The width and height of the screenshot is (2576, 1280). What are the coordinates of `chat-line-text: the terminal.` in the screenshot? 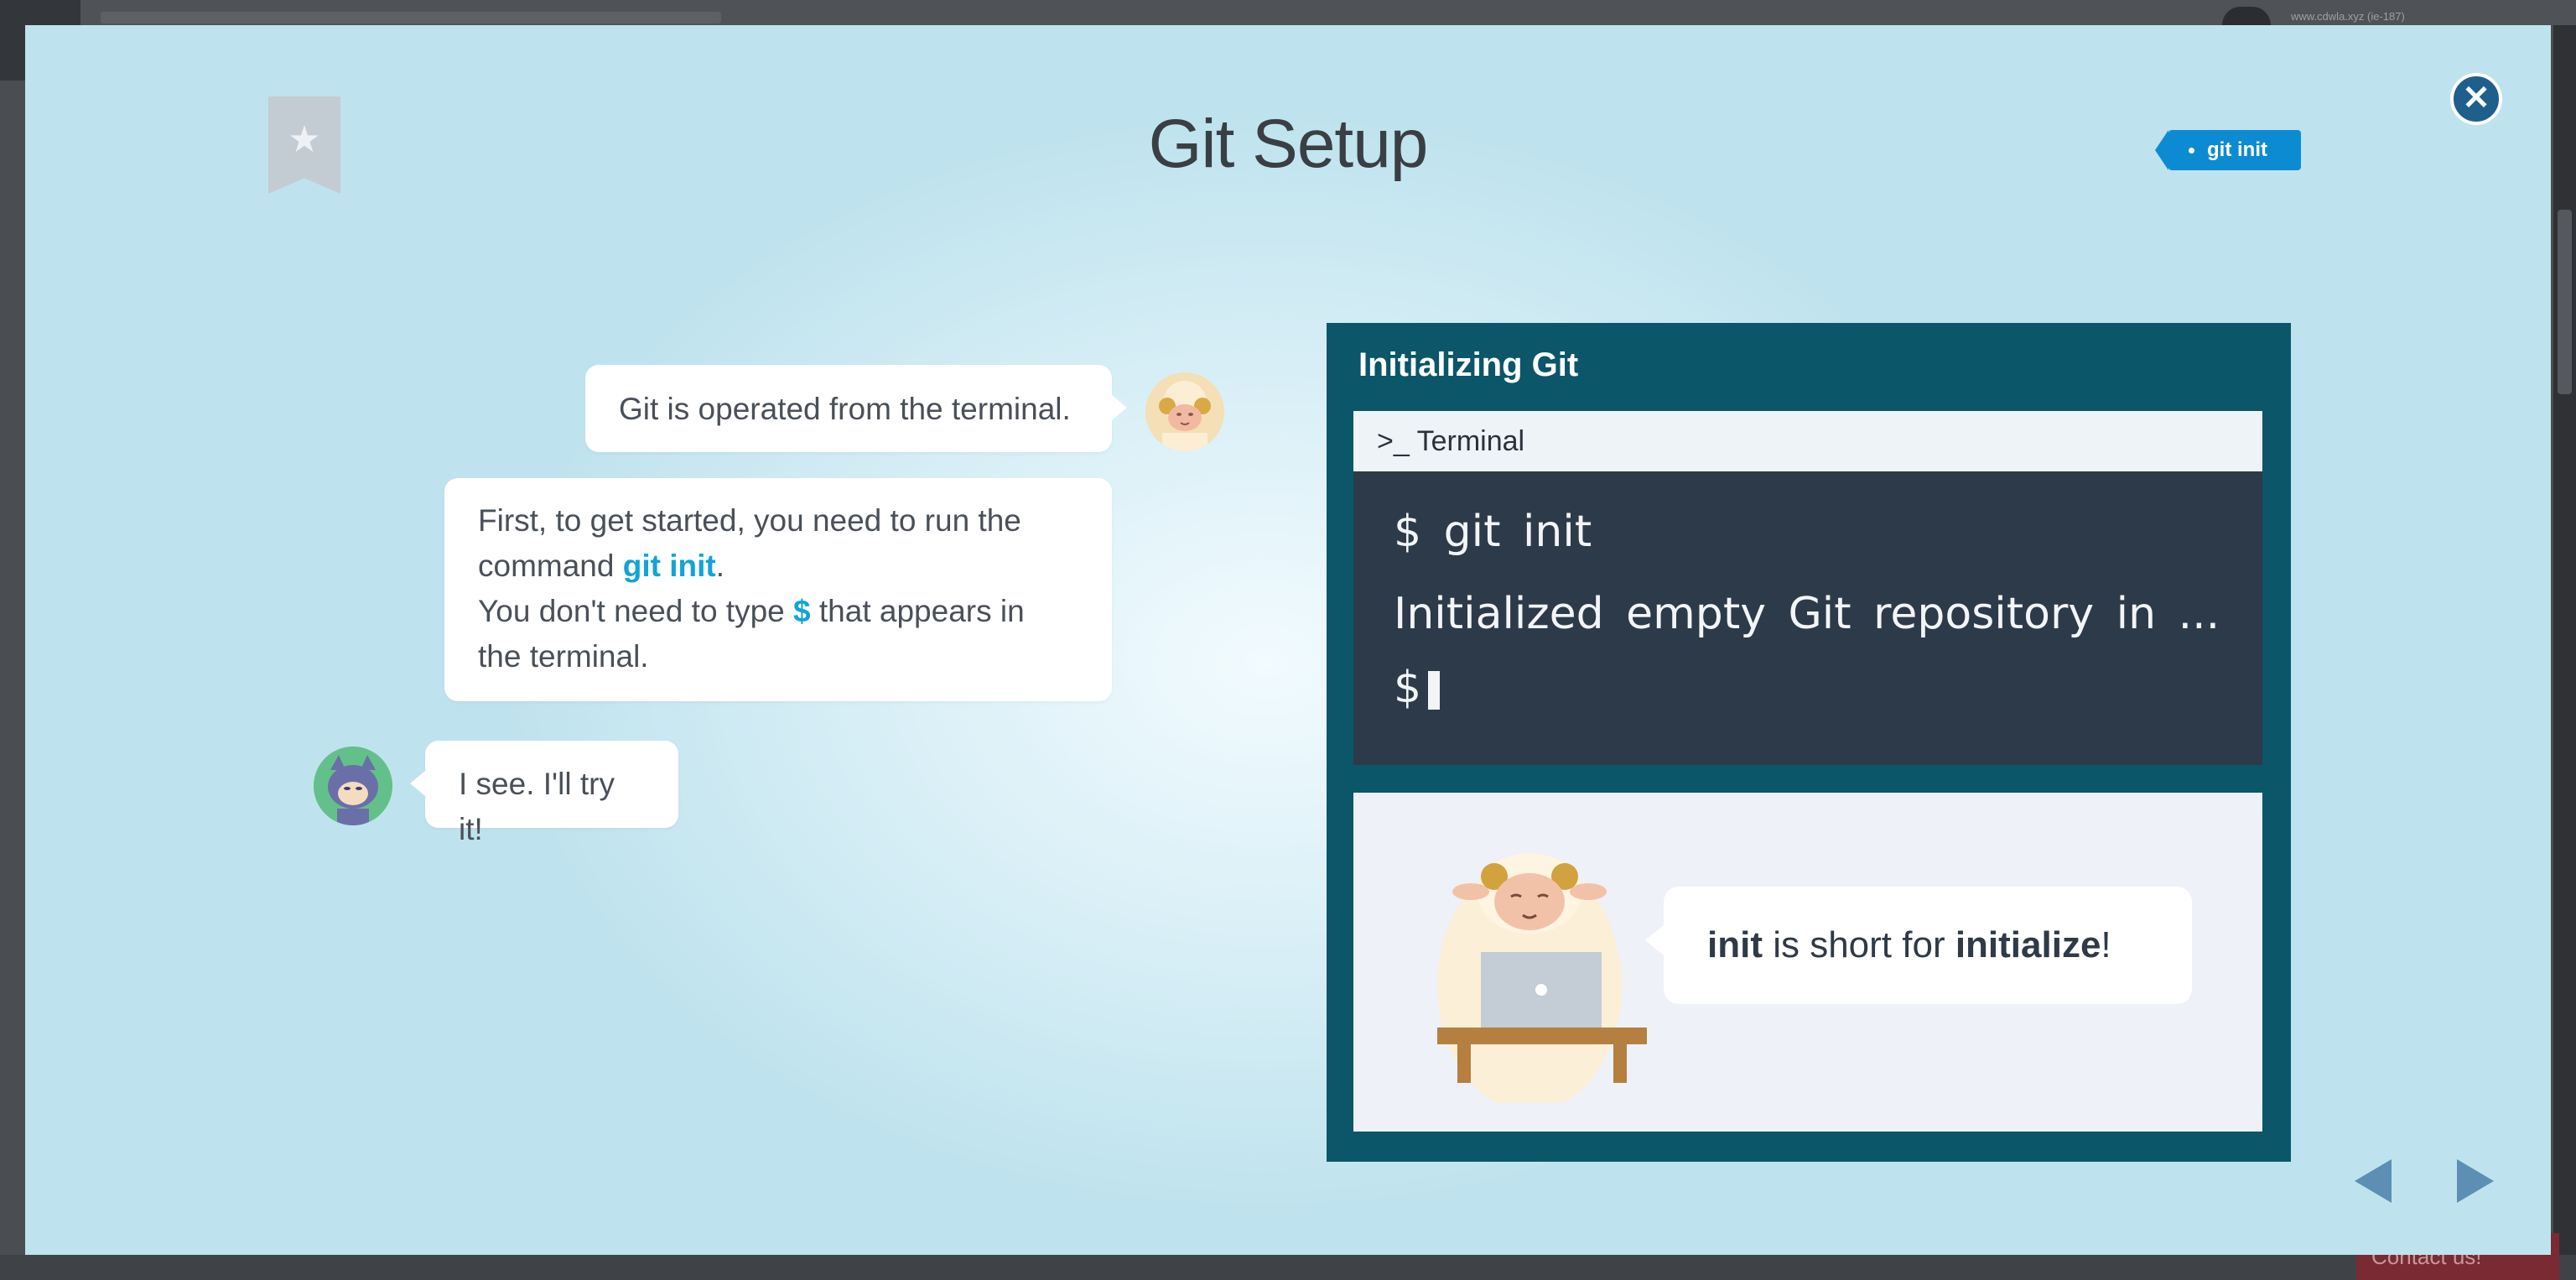 It's located at (563, 656).